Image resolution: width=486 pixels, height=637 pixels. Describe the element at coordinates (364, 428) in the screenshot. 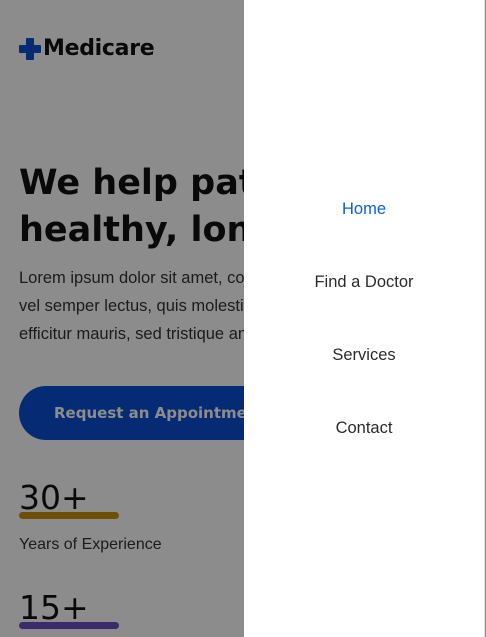

I see `nav-item-contact: Contact` at that location.